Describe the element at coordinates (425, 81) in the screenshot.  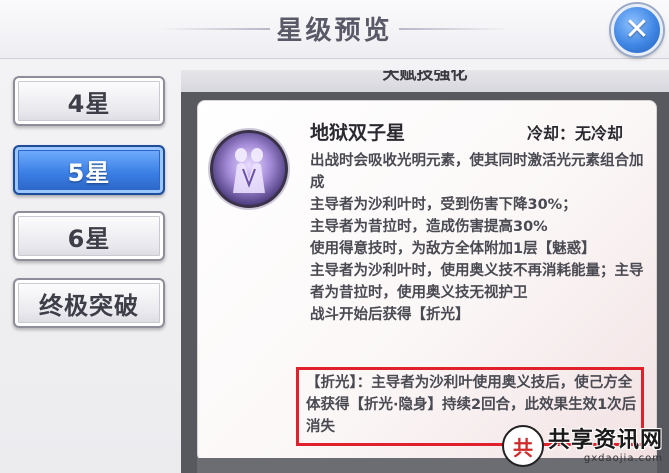
I see `section-header: 天赋技强化` at that location.